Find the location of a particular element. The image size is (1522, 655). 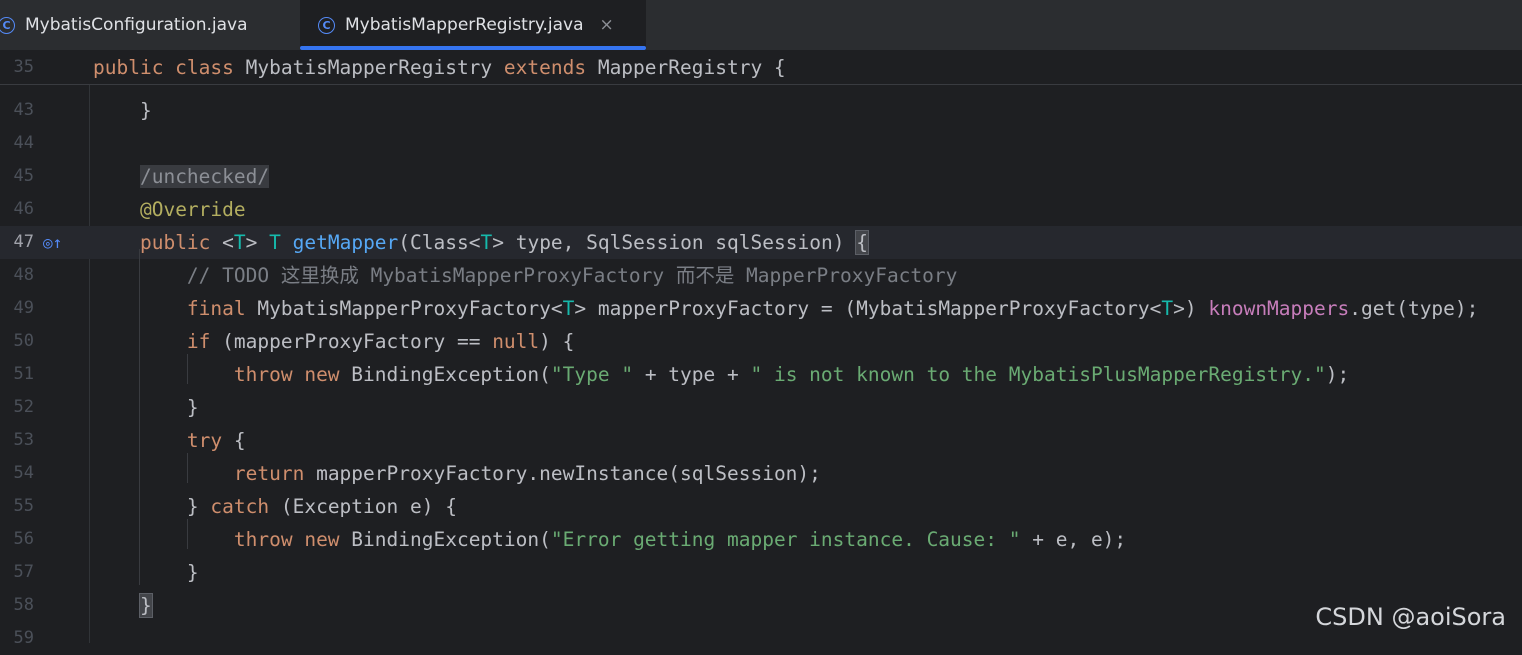

line-number: 50 is located at coordinates (23, 341).